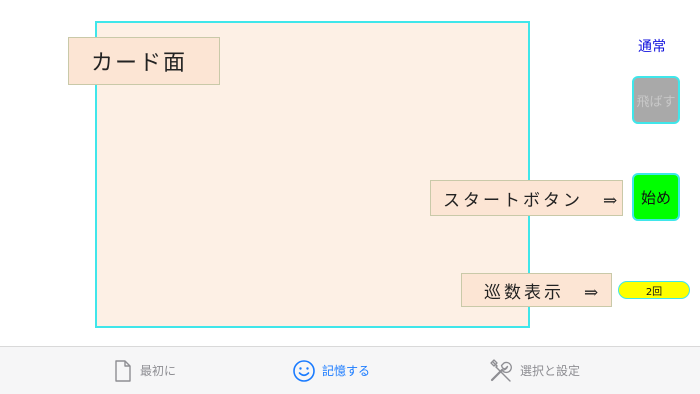  What do you see at coordinates (656, 197) in the screenshot?
I see `begin-button: 始め` at bounding box center [656, 197].